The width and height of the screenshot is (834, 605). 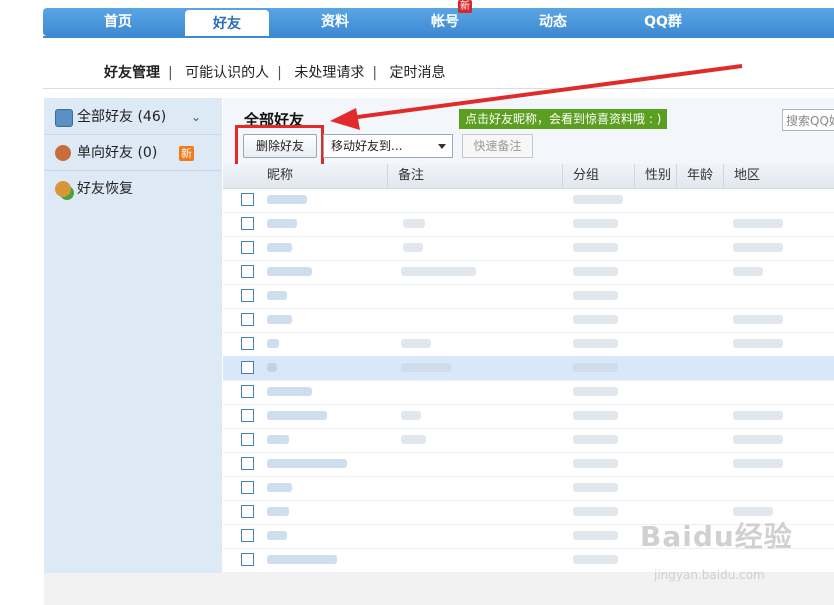 I want to click on quick-remark-button: 快速备注, so click(x=497, y=146).